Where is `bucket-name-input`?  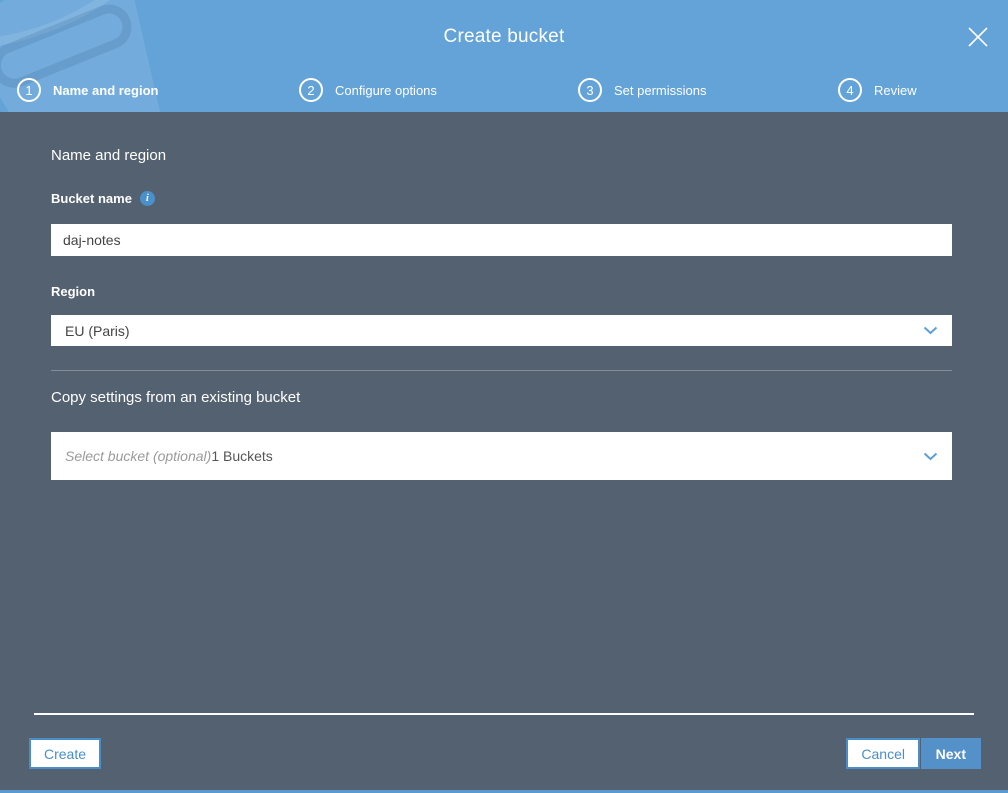 bucket-name-input is located at coordinates (501, 240).